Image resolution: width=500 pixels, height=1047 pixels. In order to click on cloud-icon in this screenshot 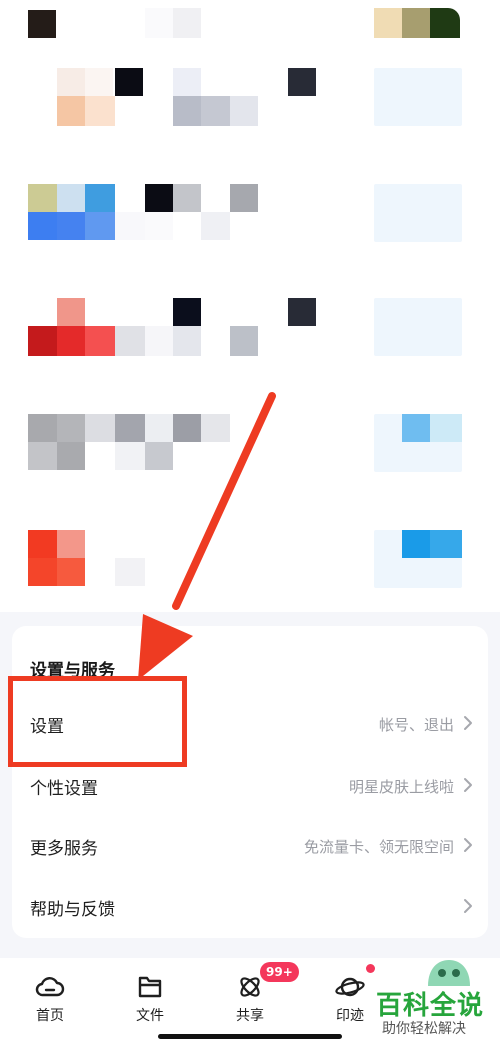, I will do `click(50, 987)`.